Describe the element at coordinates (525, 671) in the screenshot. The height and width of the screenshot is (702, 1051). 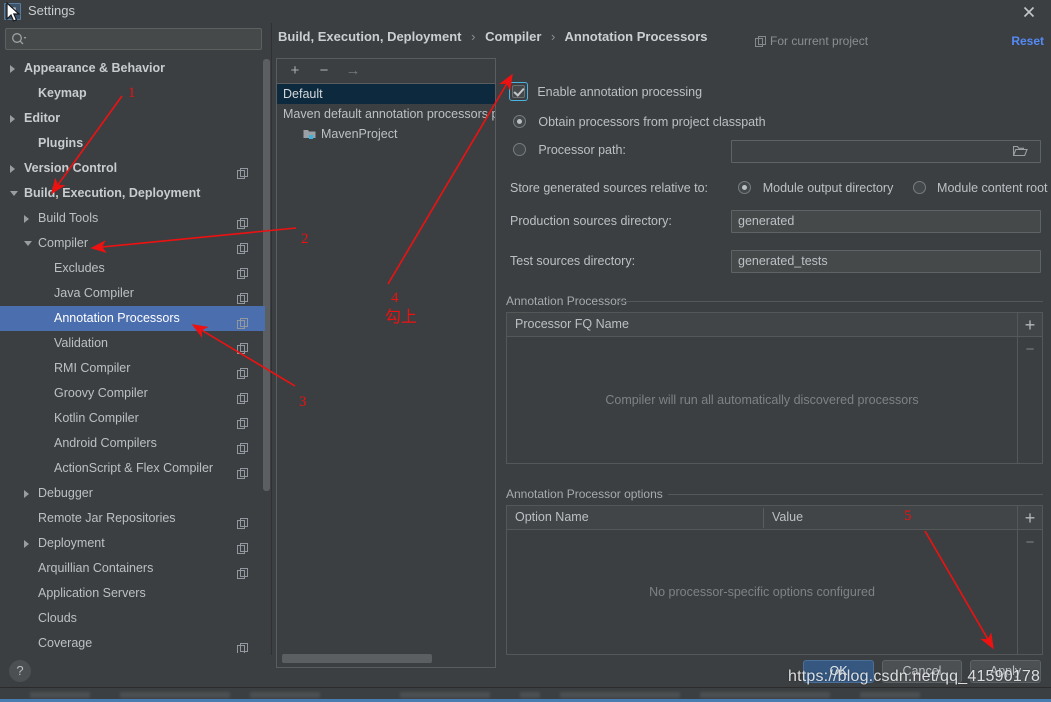
I see `dialog-footer: ? OK Cancel Apply` at that location.